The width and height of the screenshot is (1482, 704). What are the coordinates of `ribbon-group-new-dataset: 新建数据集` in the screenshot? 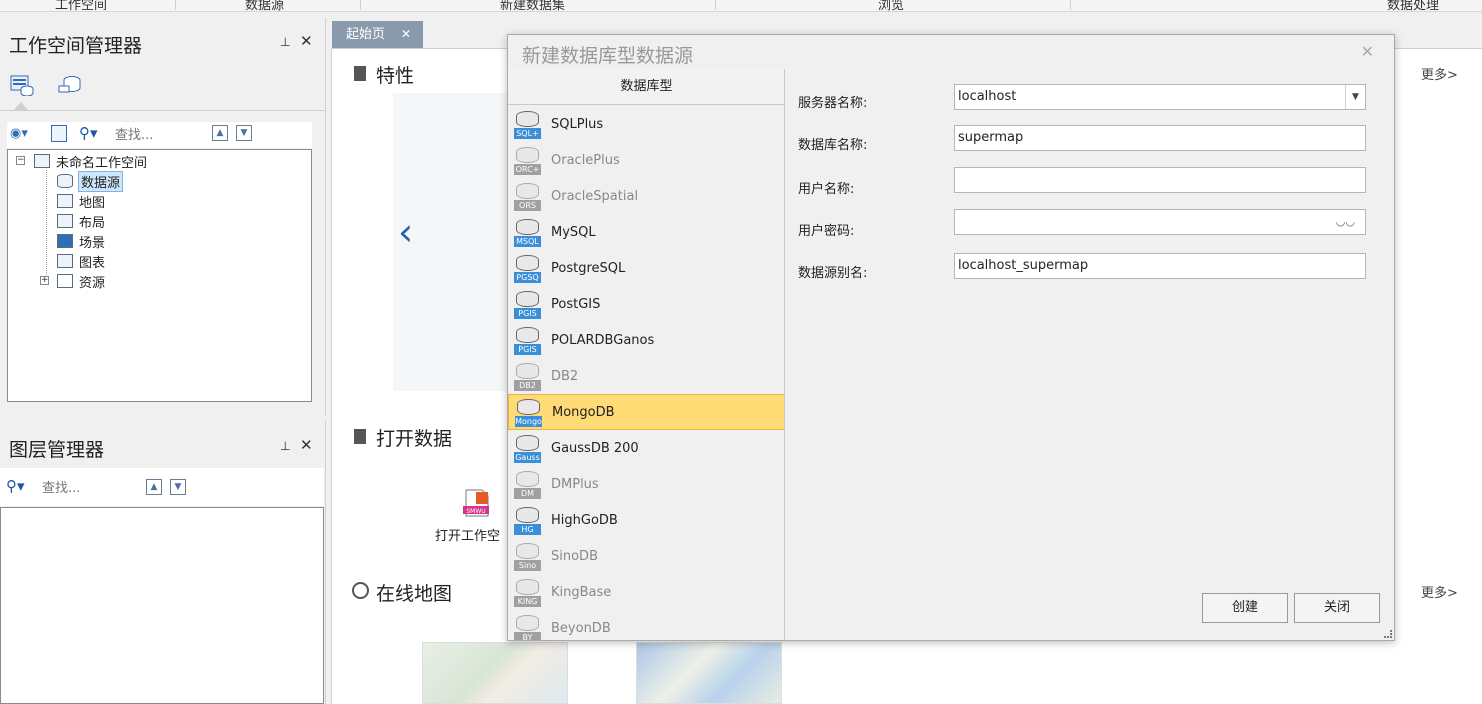 It's located at (532, 5).